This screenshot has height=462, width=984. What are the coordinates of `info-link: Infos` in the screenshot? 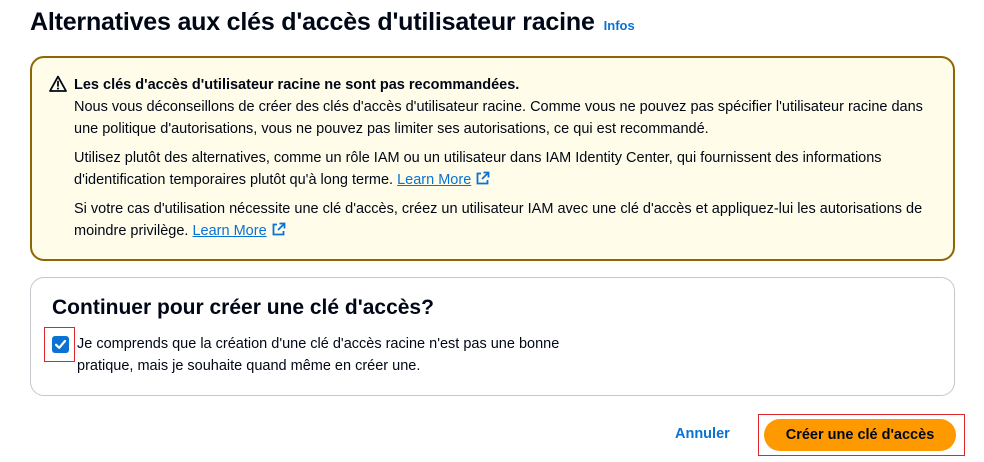 It's located at (619, 25).